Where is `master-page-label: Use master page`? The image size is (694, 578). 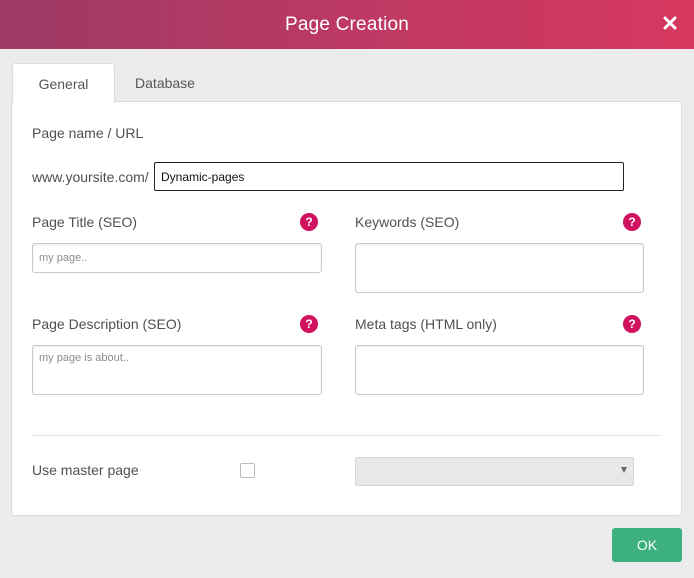
master-page-label: Use master page is located at coordinates (85, 470).